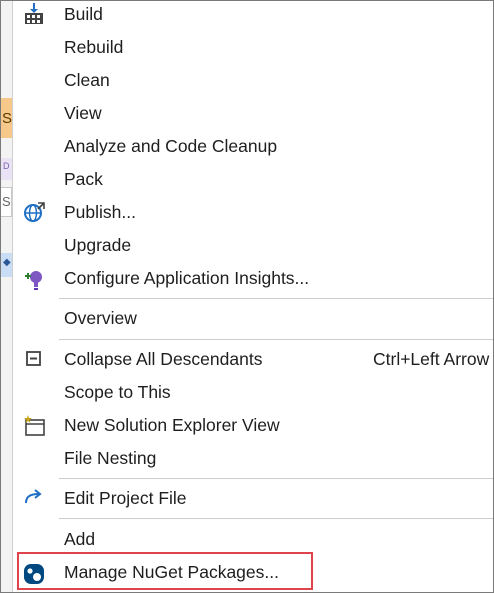  Describe the element at coordinates (6, 166) in the screenshot. I see `background-lavender-tab-char: D` at that location.